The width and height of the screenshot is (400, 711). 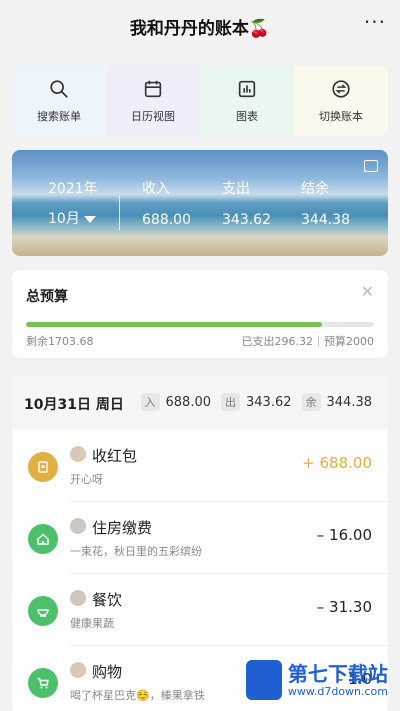 What do you see at coordinates (74, 405) in the screenshot?
I see `day-date: 10月31日 周日` at bounding box center [74, 405].